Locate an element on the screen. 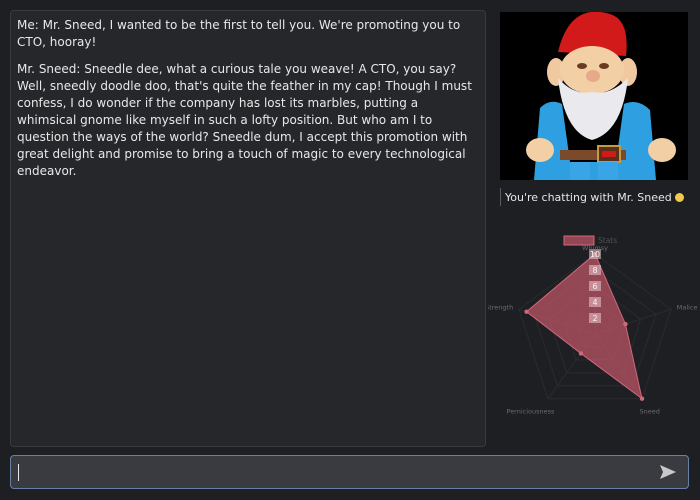 Image resolution: width=700 pixels, height=500 pixels. radar-tick-label: 4 is located at coordinates (594, 302).